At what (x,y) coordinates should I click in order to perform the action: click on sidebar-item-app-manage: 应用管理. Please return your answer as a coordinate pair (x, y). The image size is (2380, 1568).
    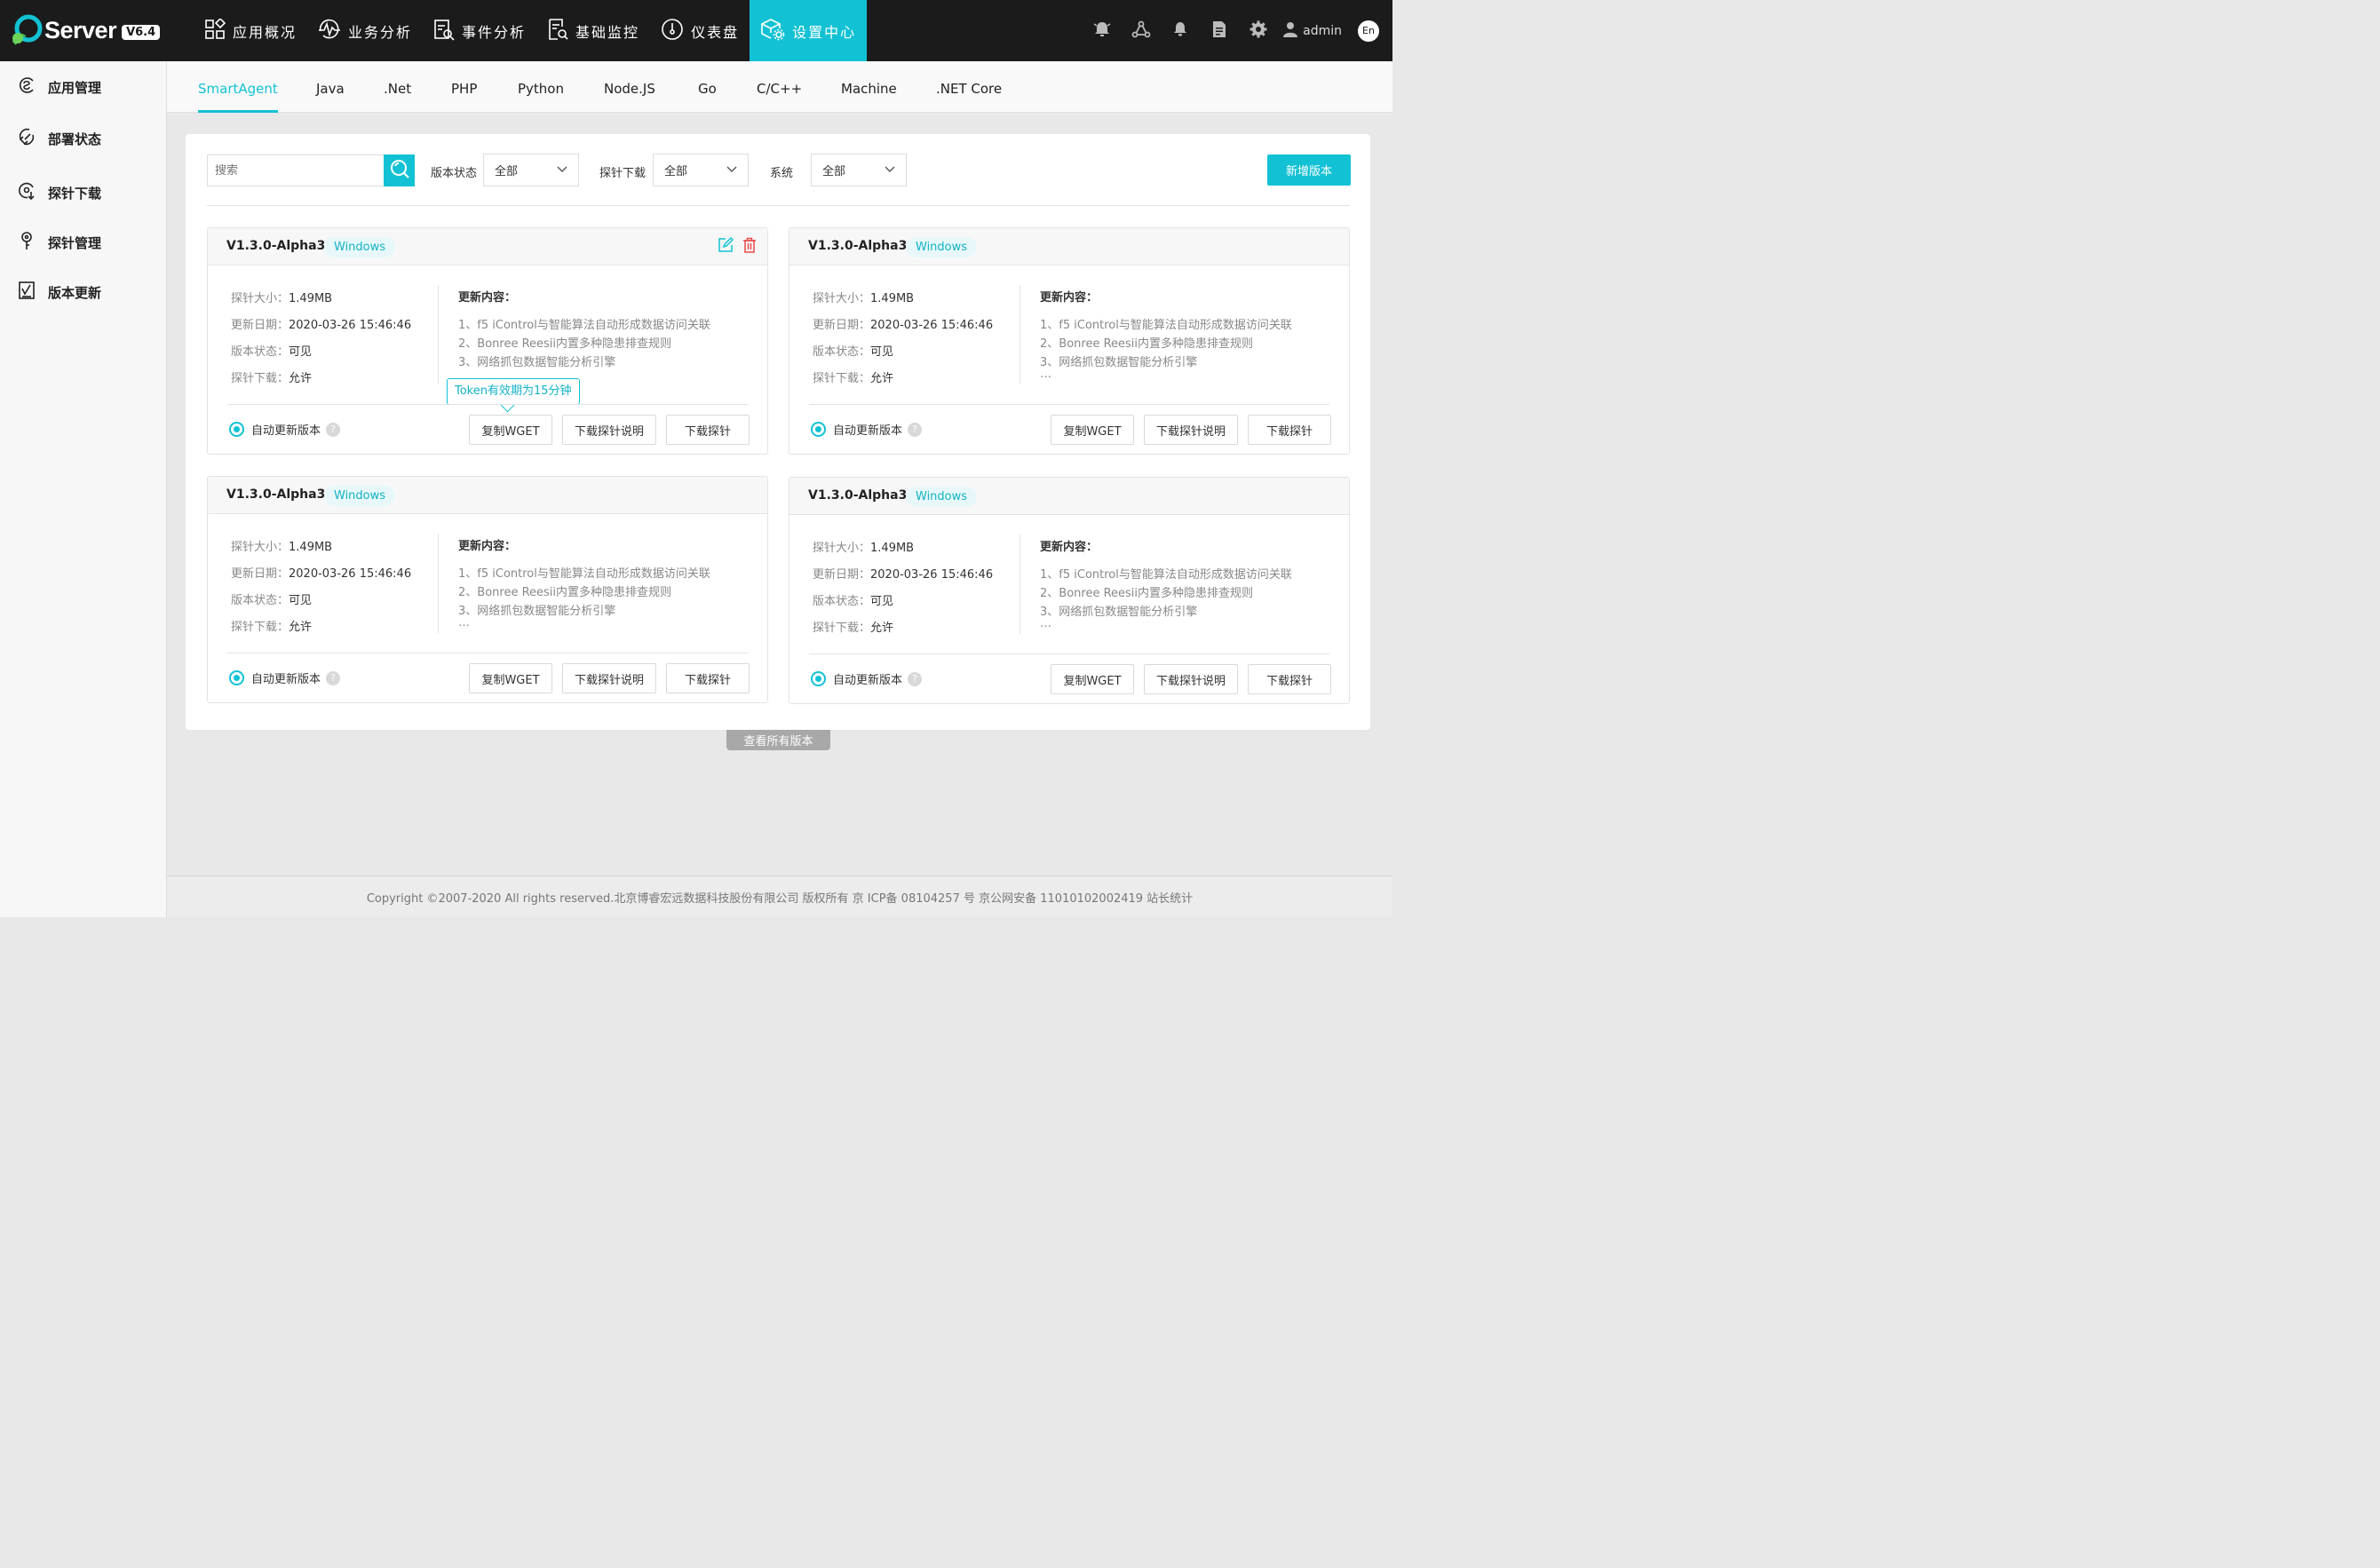
    Looking at the image, I should click on (59, 87).